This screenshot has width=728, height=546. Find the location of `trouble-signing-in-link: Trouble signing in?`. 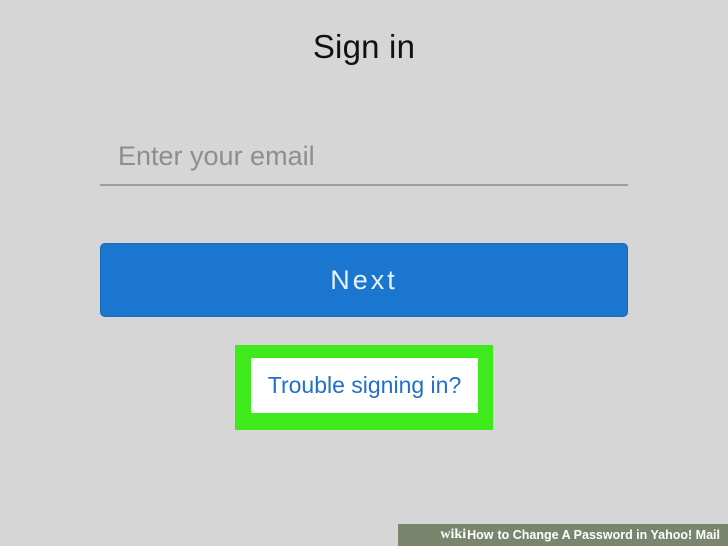

trouble-signing-in-link: Trouble signing in? is located at coordinates (364, 385).